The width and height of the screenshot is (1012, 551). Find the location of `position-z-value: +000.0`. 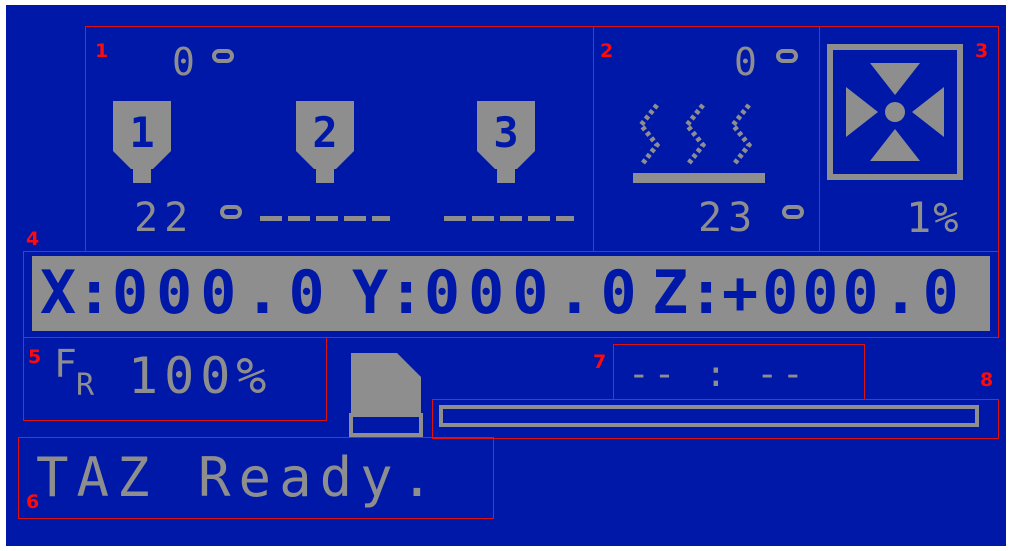

position-z-value: +000.0 is located at coordinates (842, 293).